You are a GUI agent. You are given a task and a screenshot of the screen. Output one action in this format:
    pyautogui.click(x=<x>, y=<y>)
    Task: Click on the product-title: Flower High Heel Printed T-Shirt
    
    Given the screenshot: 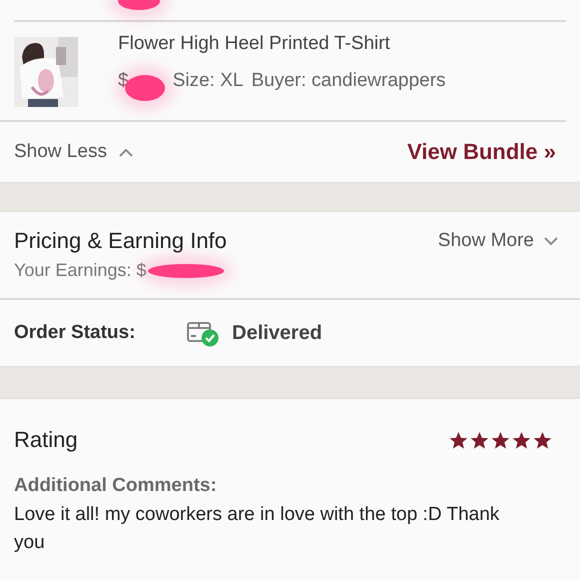 What is the action you would take?
    pyautogui.click(x=255, y=44)
    